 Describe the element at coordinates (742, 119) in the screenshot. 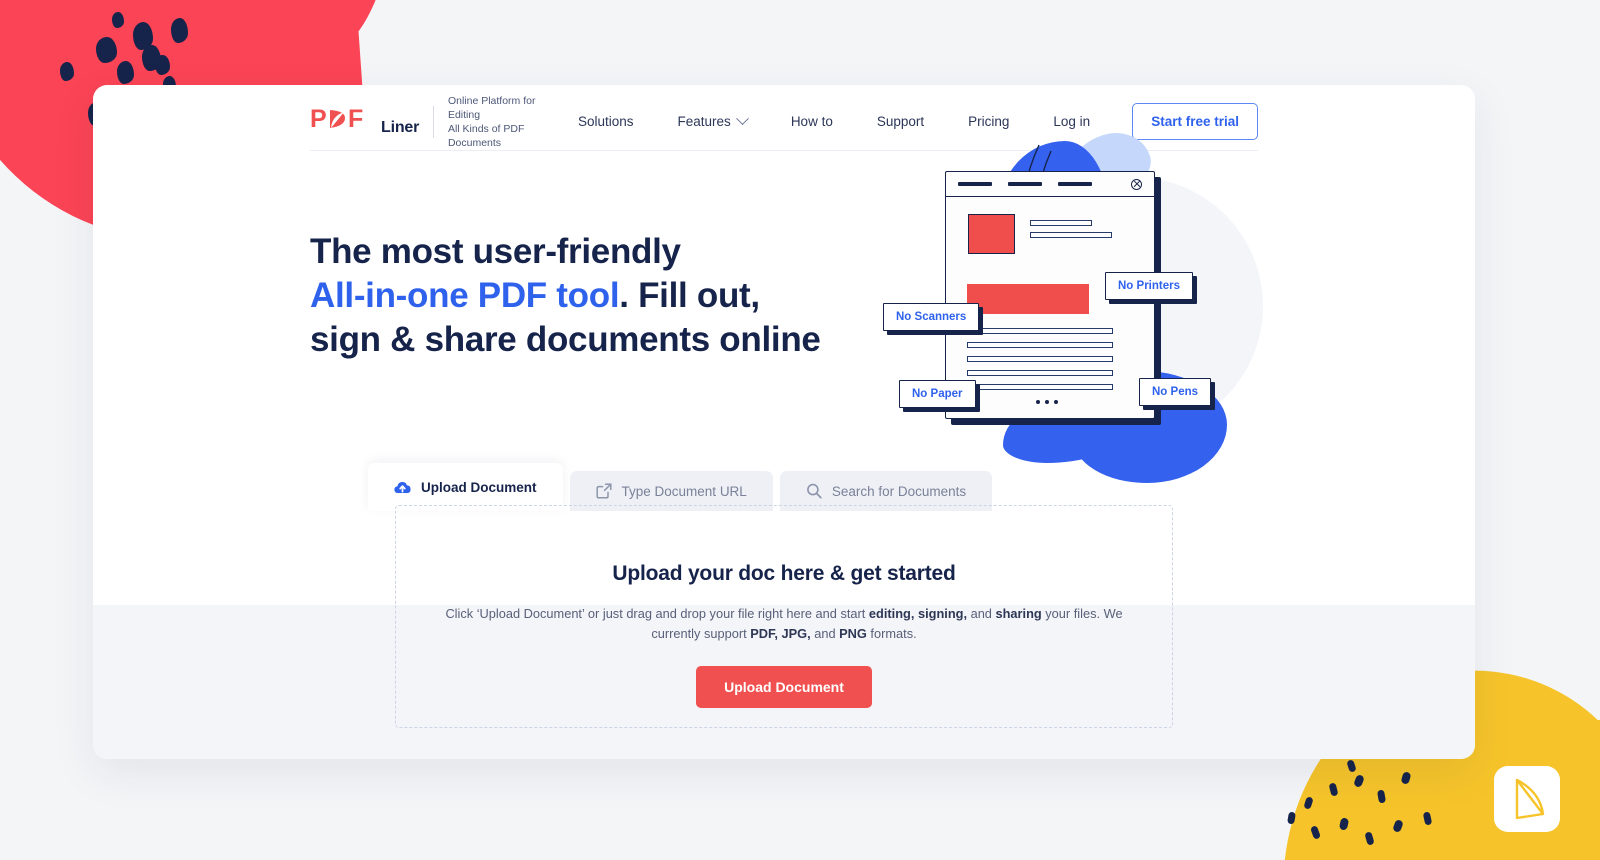

I see `chevron-down-icon` at that location.